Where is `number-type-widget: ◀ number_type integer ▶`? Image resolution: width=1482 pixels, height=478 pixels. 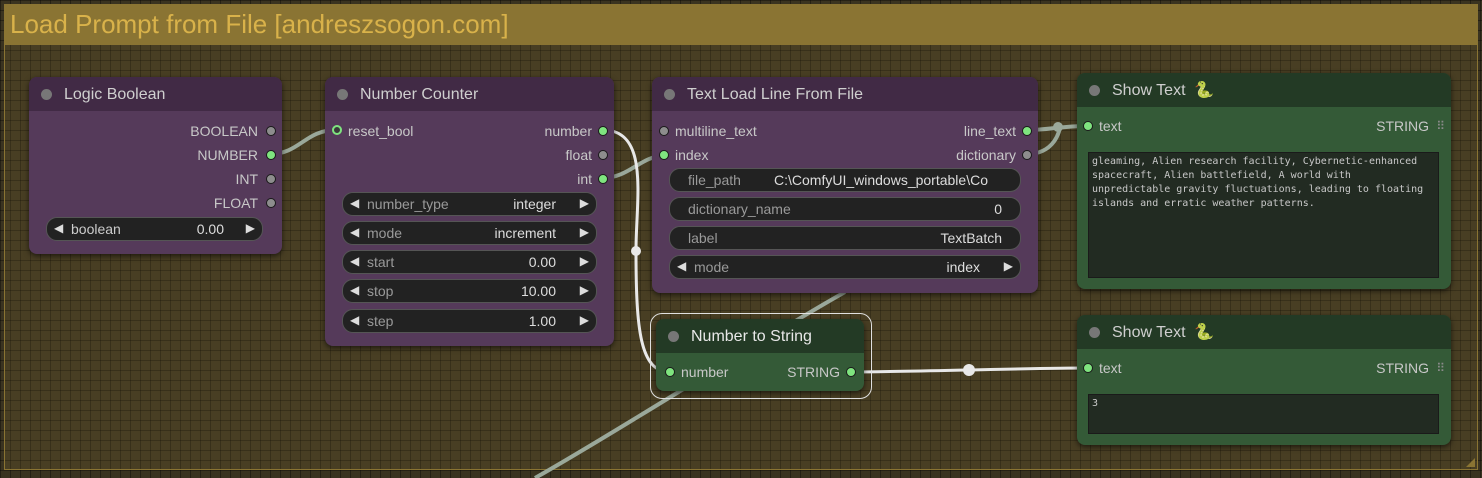
number-type-widget: ◀ number_type integer ▶ is located at coordinates (469, 204).